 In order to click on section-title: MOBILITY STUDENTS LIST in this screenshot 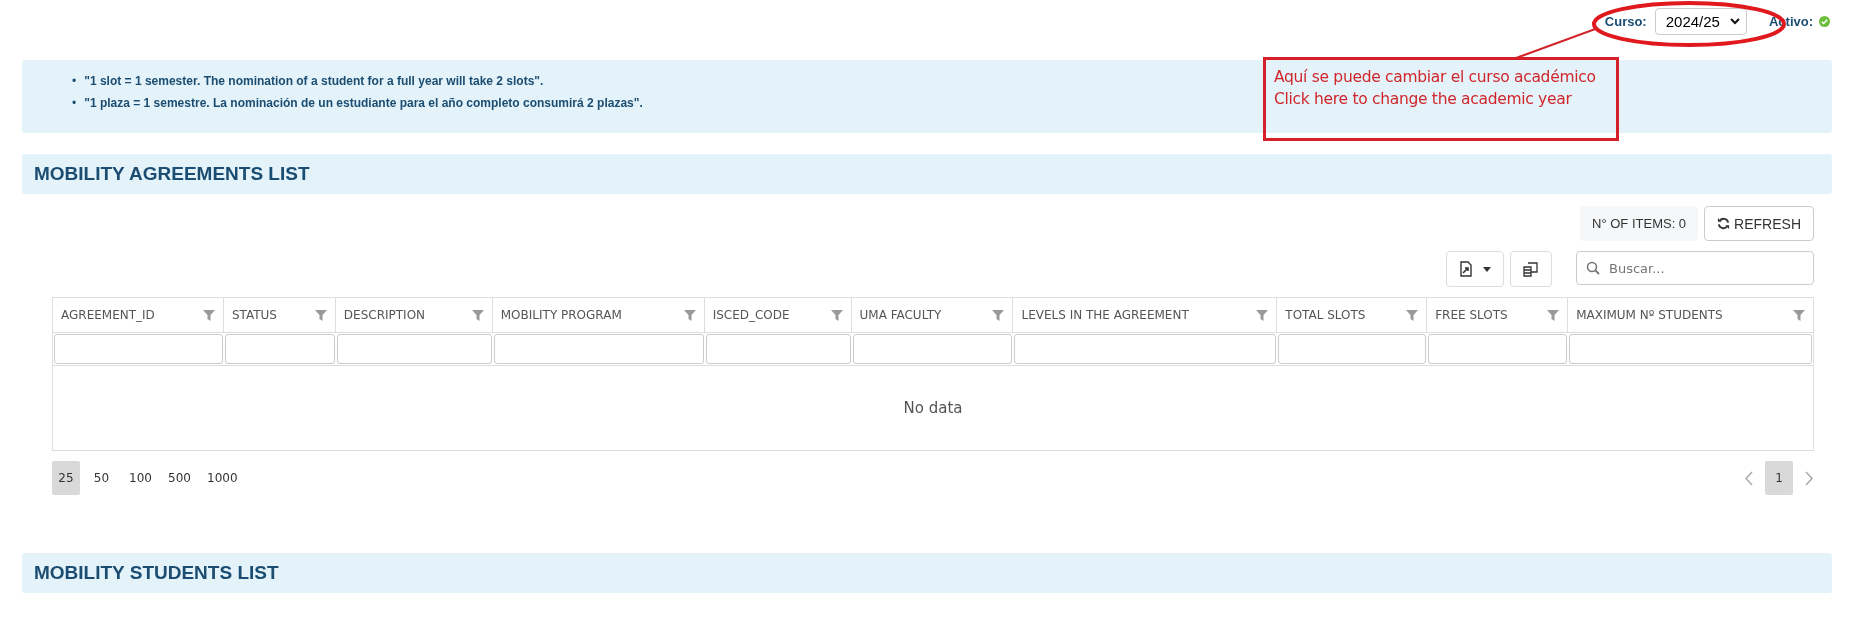, I will do `click(156, 573)`.